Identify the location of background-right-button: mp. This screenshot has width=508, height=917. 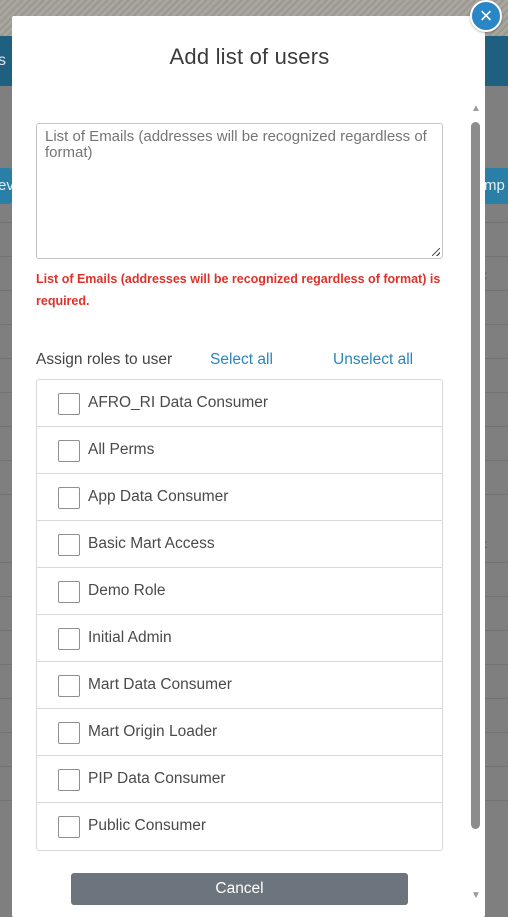
(496, 186).